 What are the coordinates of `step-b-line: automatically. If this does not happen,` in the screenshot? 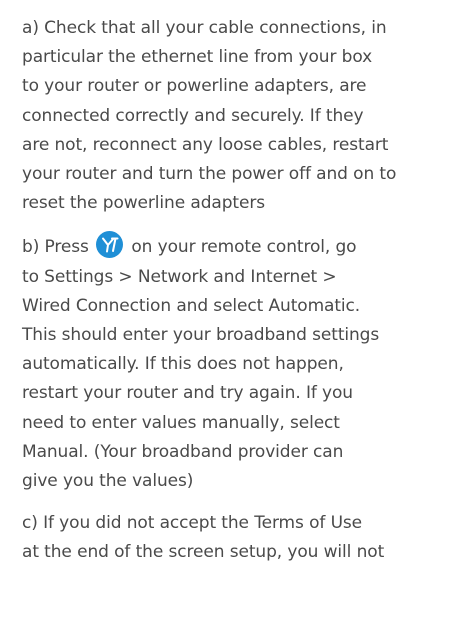 It's located at (183, 364).